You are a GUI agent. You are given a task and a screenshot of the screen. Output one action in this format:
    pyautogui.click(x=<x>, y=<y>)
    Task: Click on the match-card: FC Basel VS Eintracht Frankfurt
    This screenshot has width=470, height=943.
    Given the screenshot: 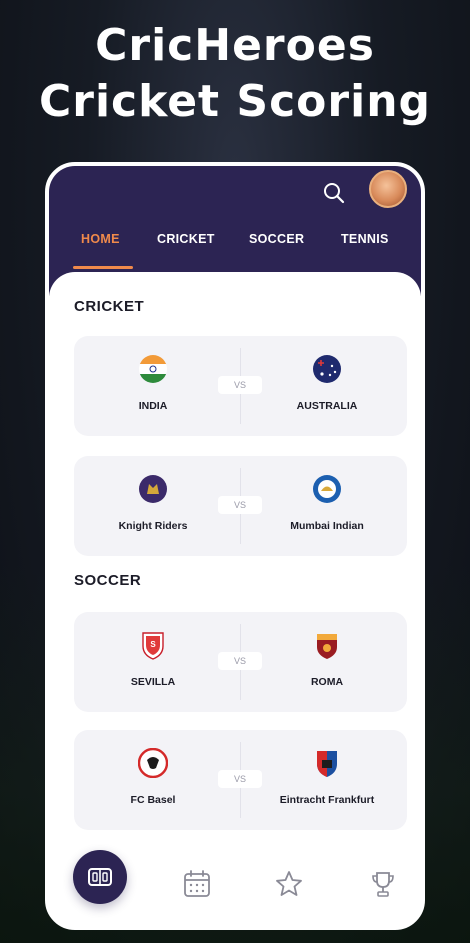 What is the action you would take?
    pyautogui.click(x=240, y=780)
    